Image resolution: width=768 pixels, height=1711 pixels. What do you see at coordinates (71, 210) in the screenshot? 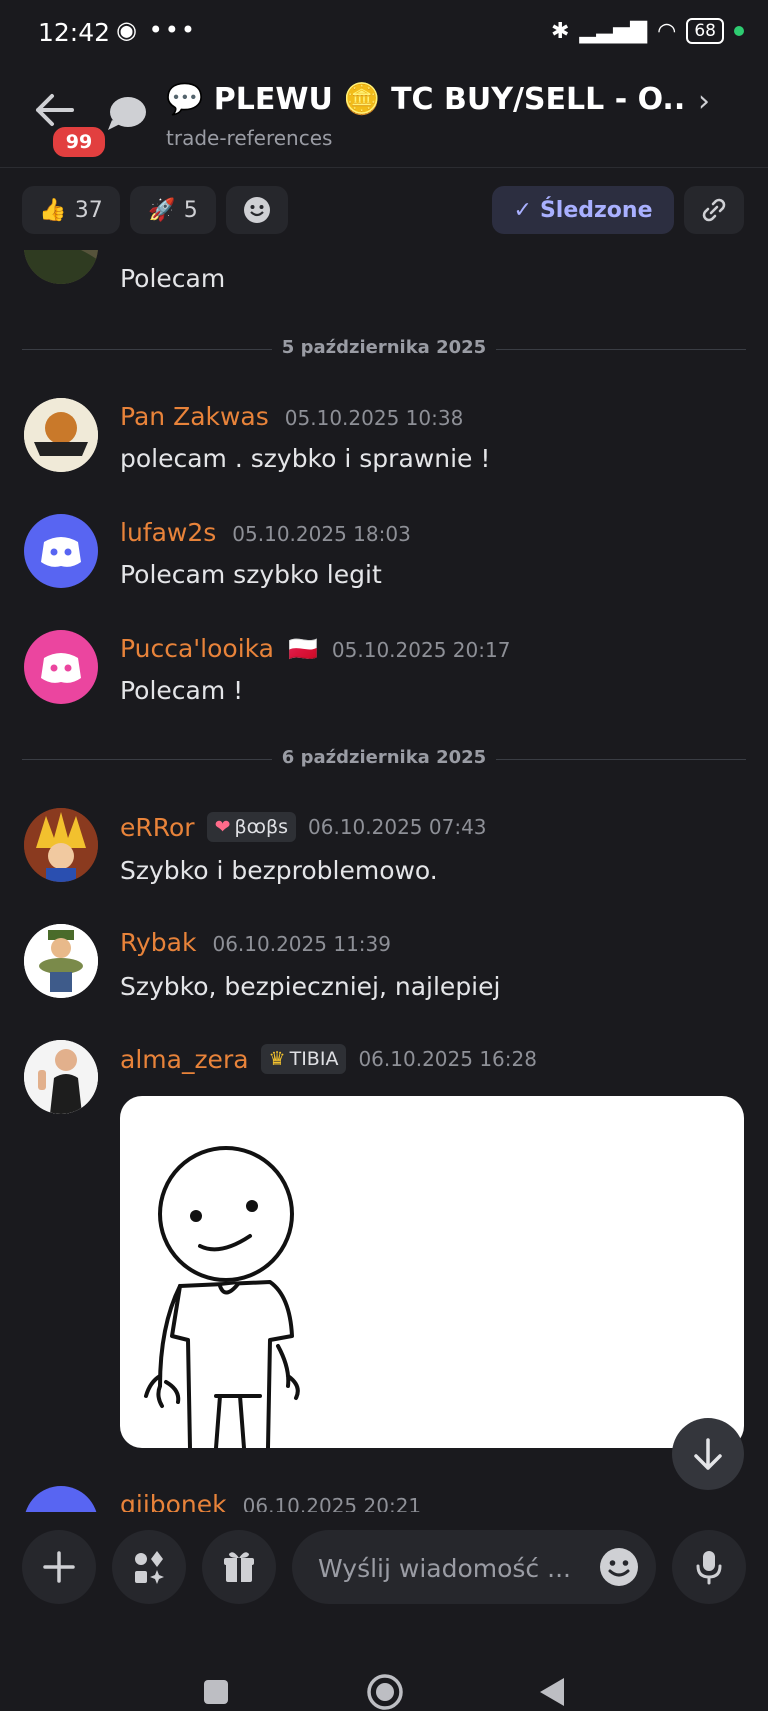
I see `reaction-thumbs-up: 👍 37` at bounding box center [71, 210].